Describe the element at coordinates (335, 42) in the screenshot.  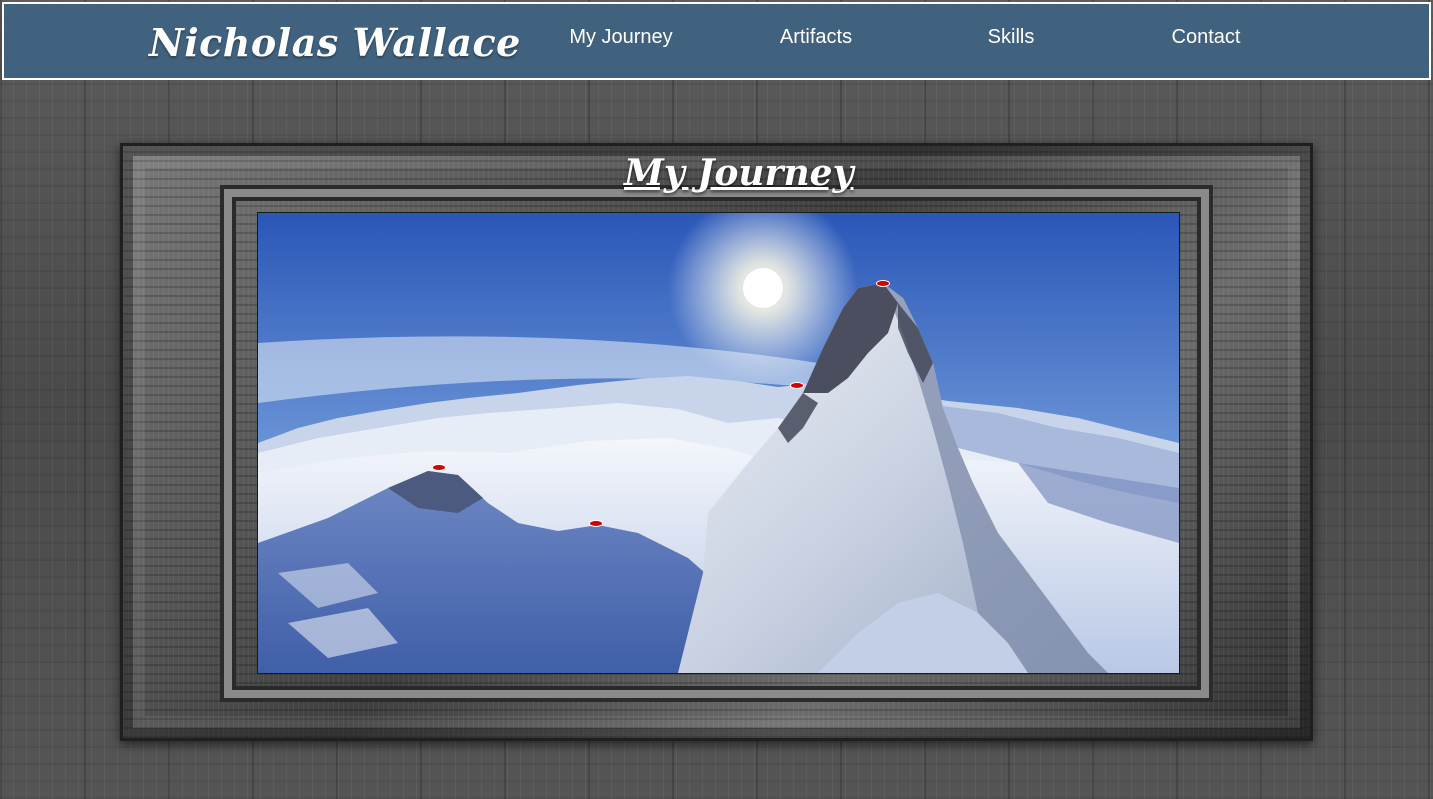
I see `site-brand-name: Nicholas Wallace` at that location.